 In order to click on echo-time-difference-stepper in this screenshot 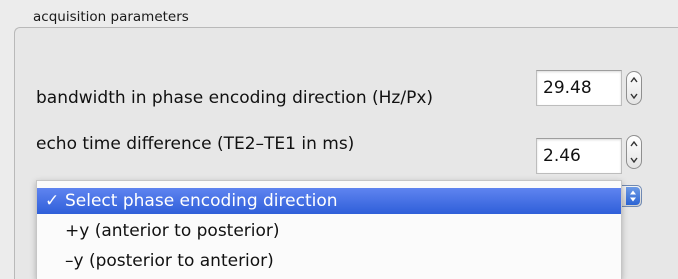, I will do `click(634, 152)`.